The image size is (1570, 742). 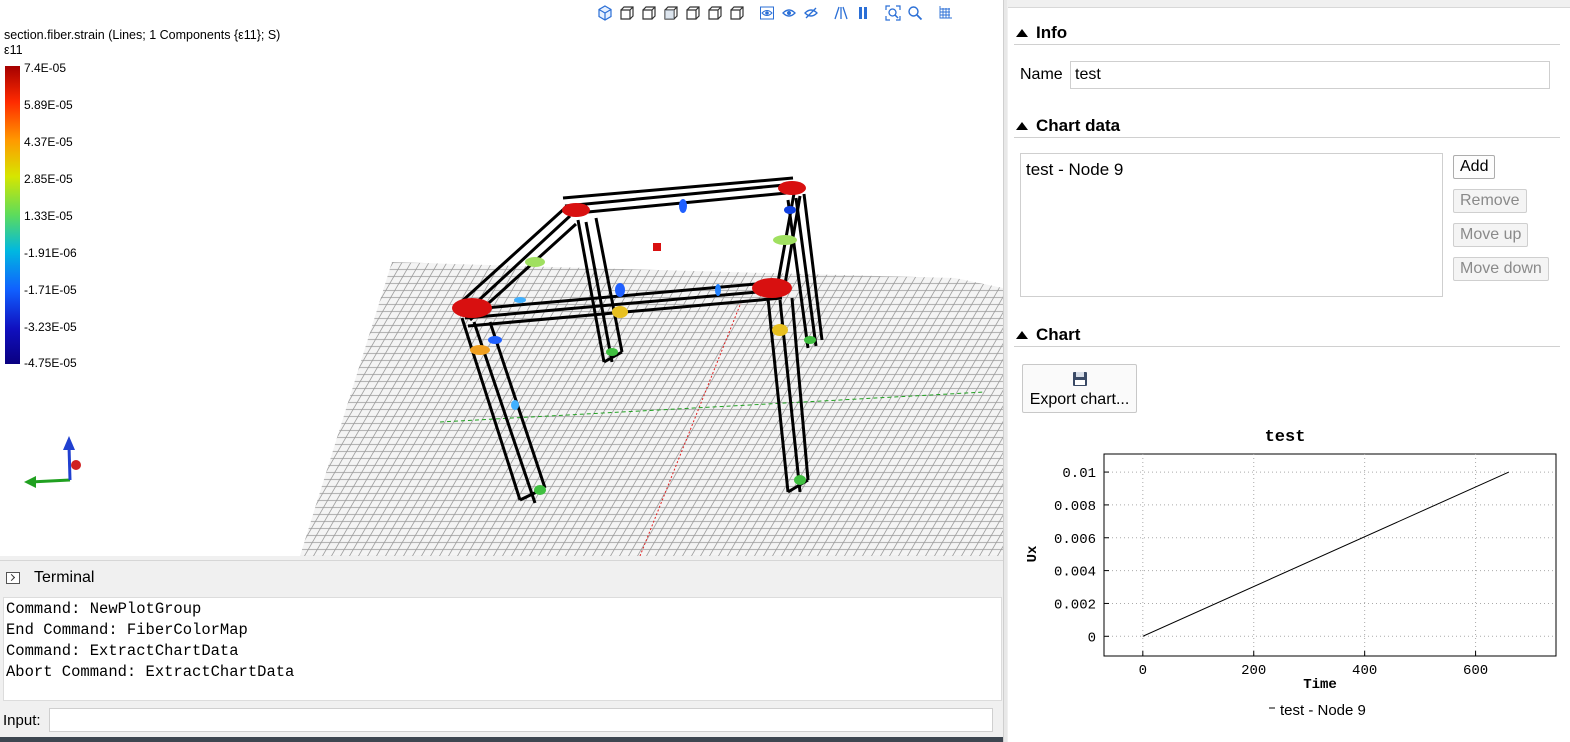 What do you see at coordinates (715, 13) in the screenshot?
I see `view-top-icon` at bounding box center [715, 13].